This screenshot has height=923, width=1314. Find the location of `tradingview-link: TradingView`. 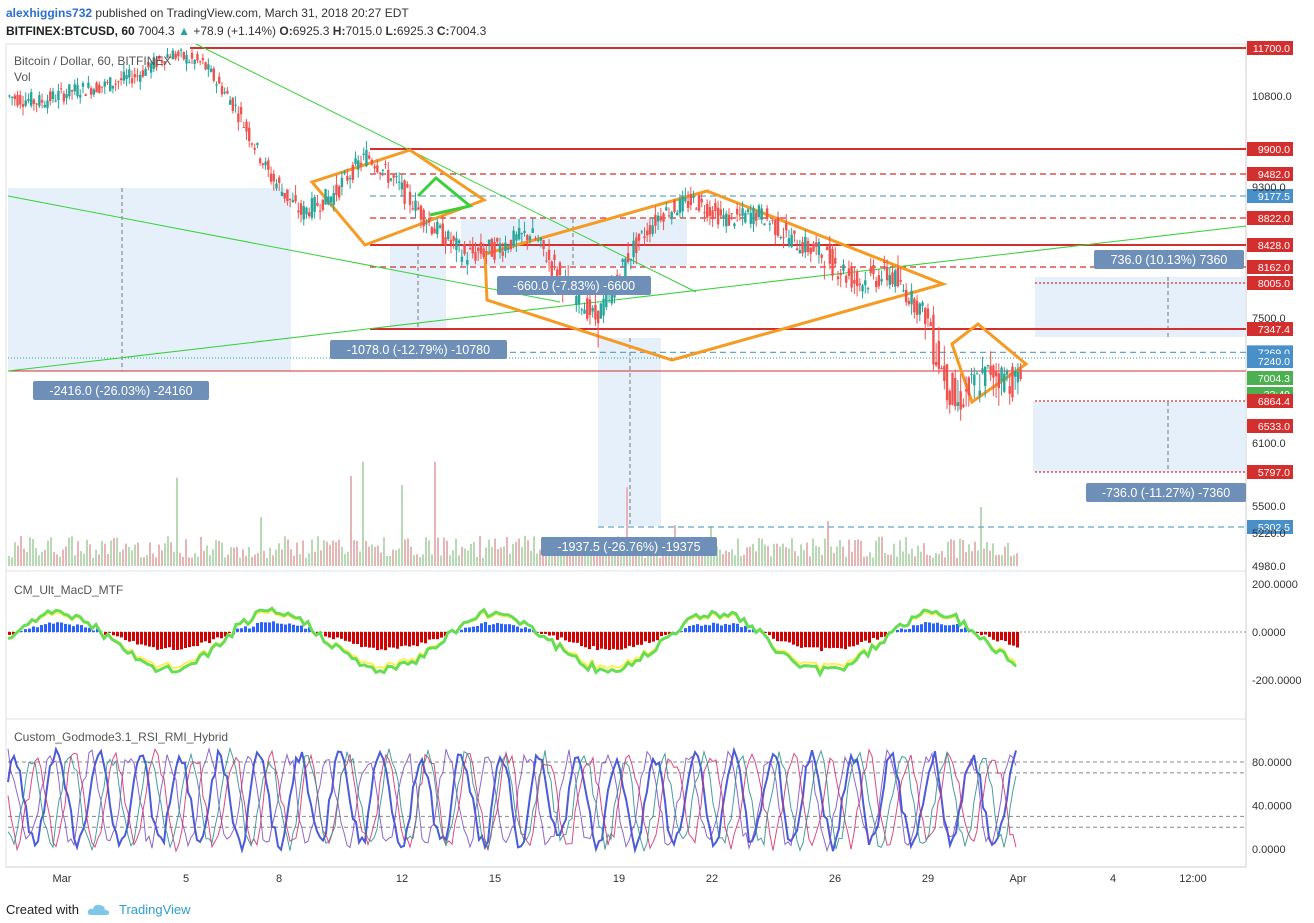

tradingview-link: TradingView is located at coordinates (155, 909).